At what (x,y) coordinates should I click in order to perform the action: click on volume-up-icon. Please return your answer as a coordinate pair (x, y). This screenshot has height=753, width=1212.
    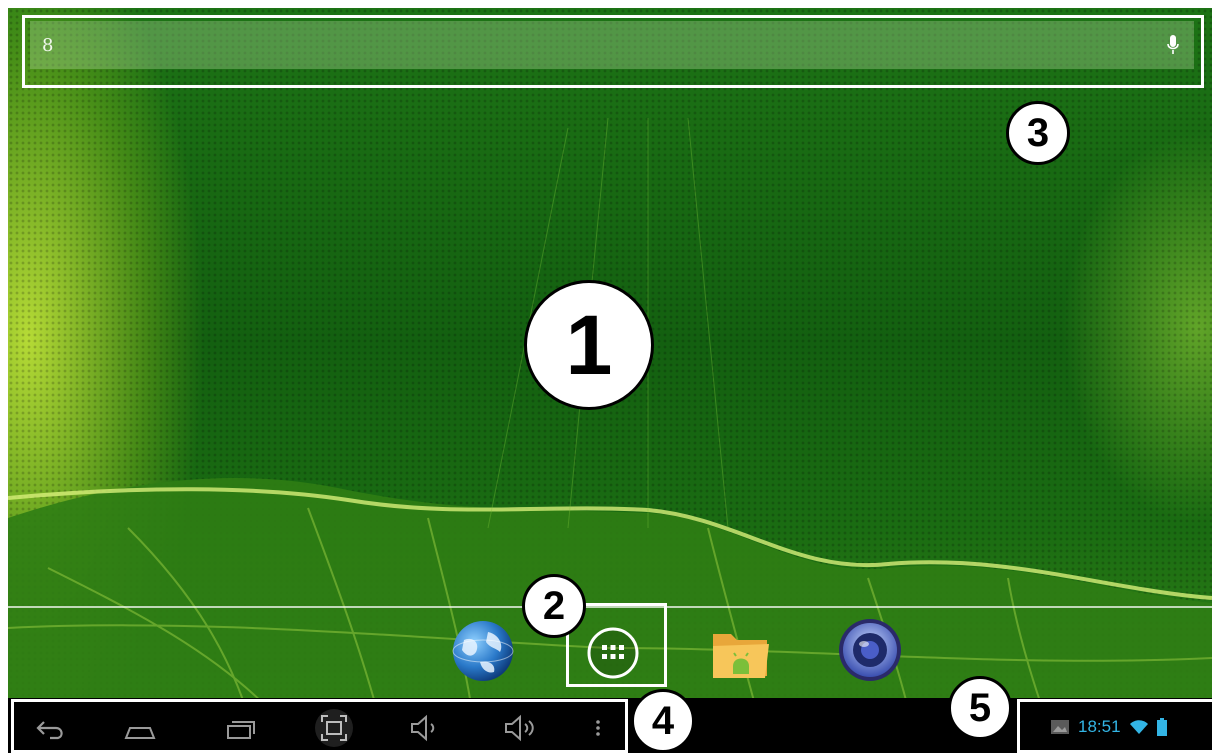
    Looking at the image, I should click on (519, 728).